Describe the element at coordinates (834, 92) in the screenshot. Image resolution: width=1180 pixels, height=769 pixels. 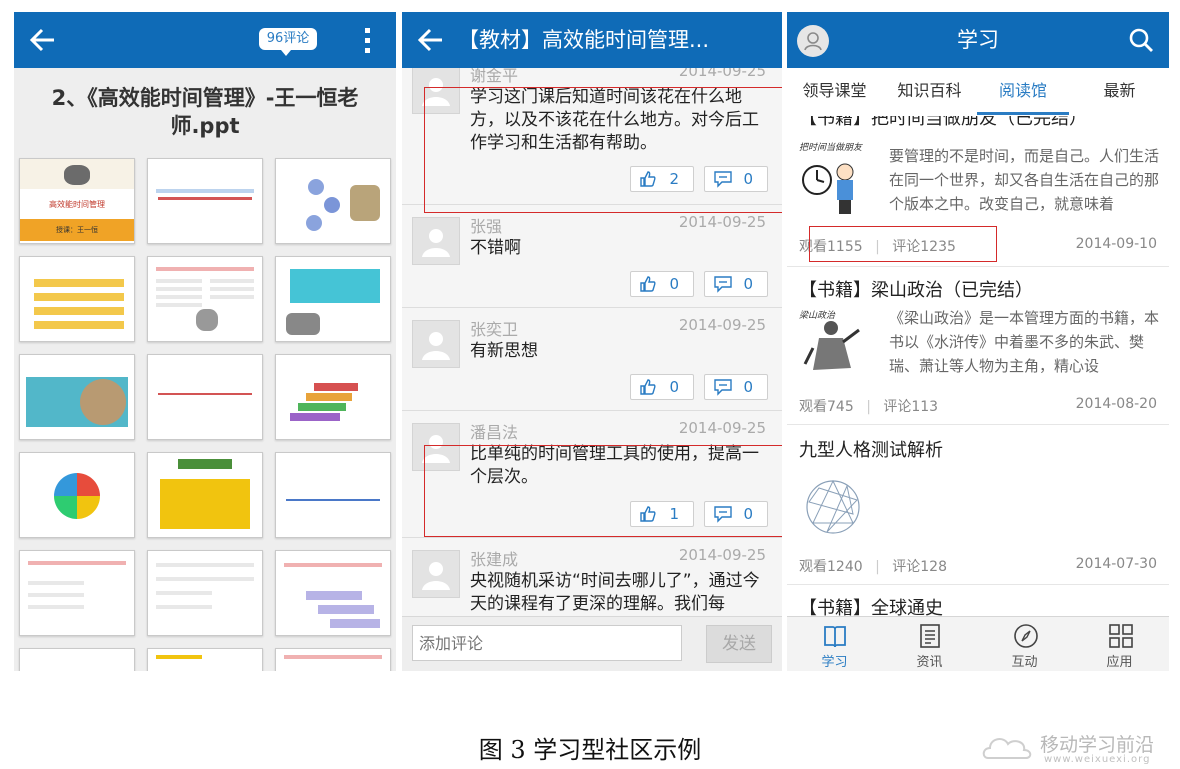
I see `tab-leadership: 领导课堂` at that location.